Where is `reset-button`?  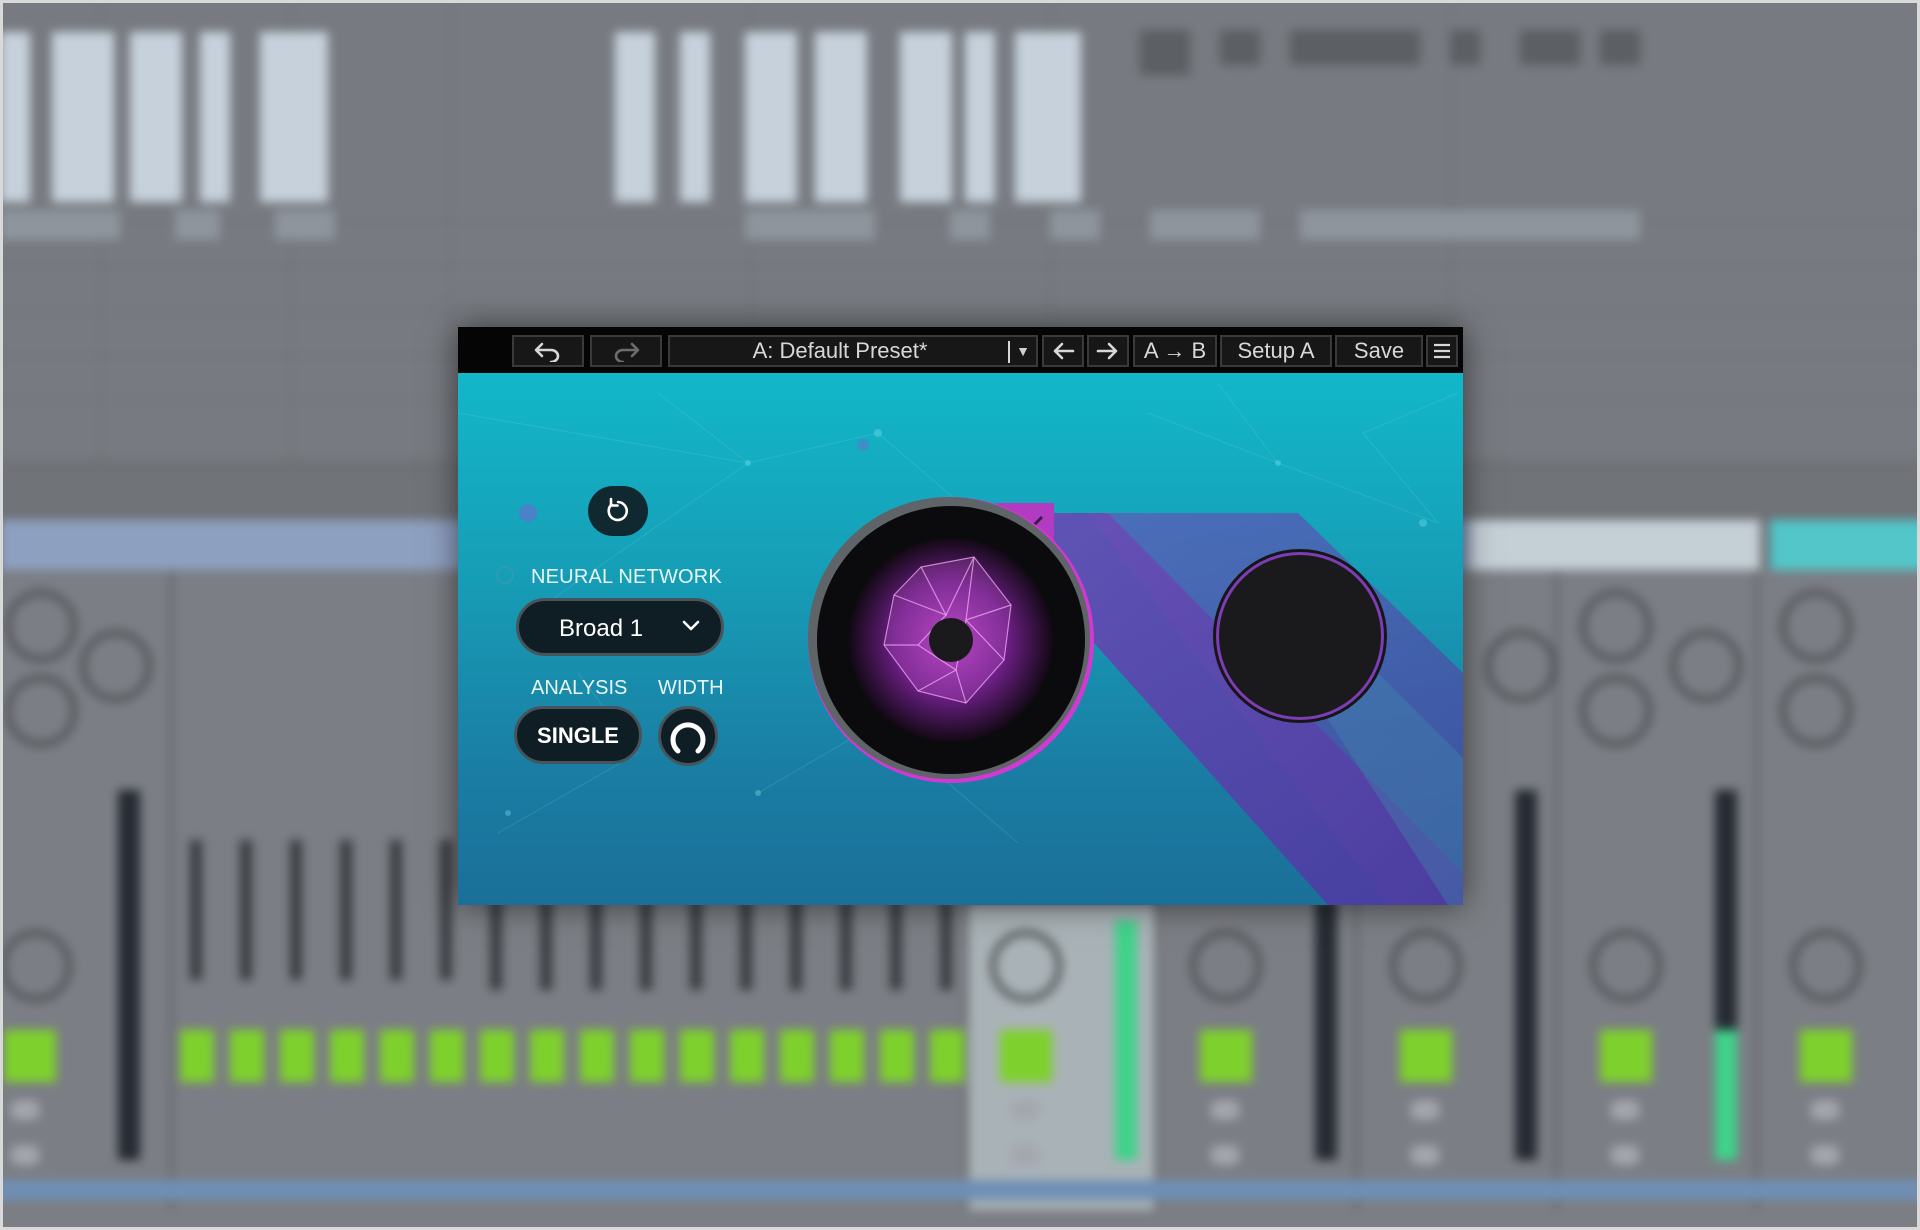 reset-button is located at coordinates (618, 511).